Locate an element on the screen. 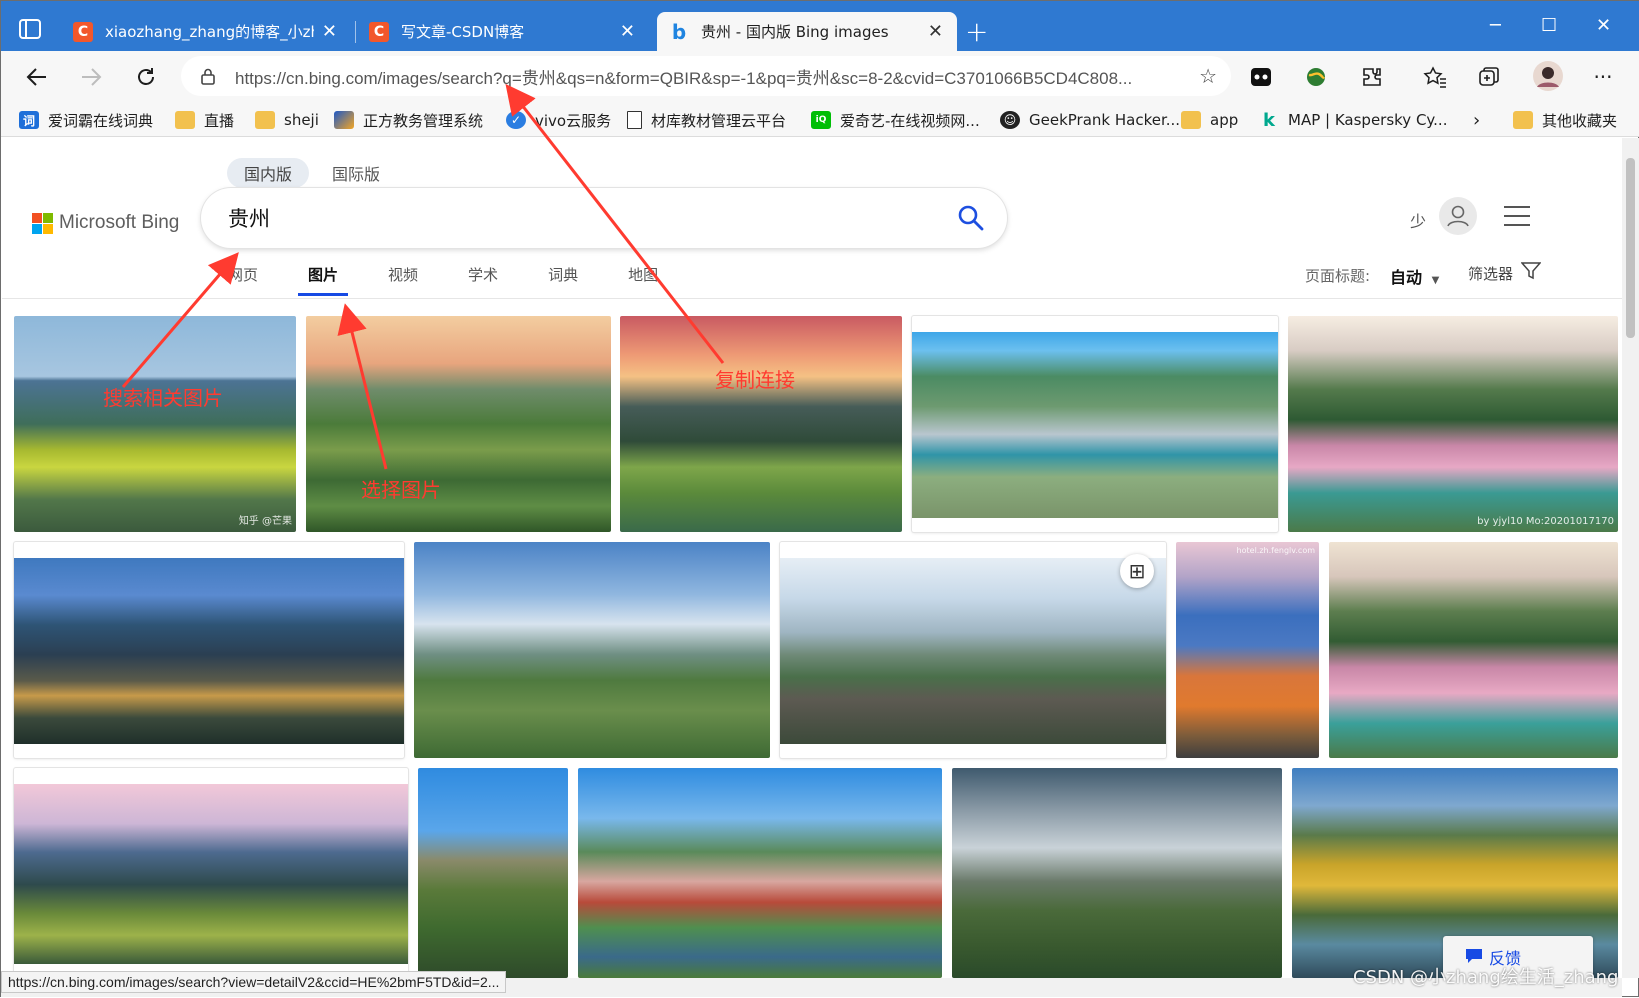  sign-in-avatar-icon is located at coordinates (1458, 216).